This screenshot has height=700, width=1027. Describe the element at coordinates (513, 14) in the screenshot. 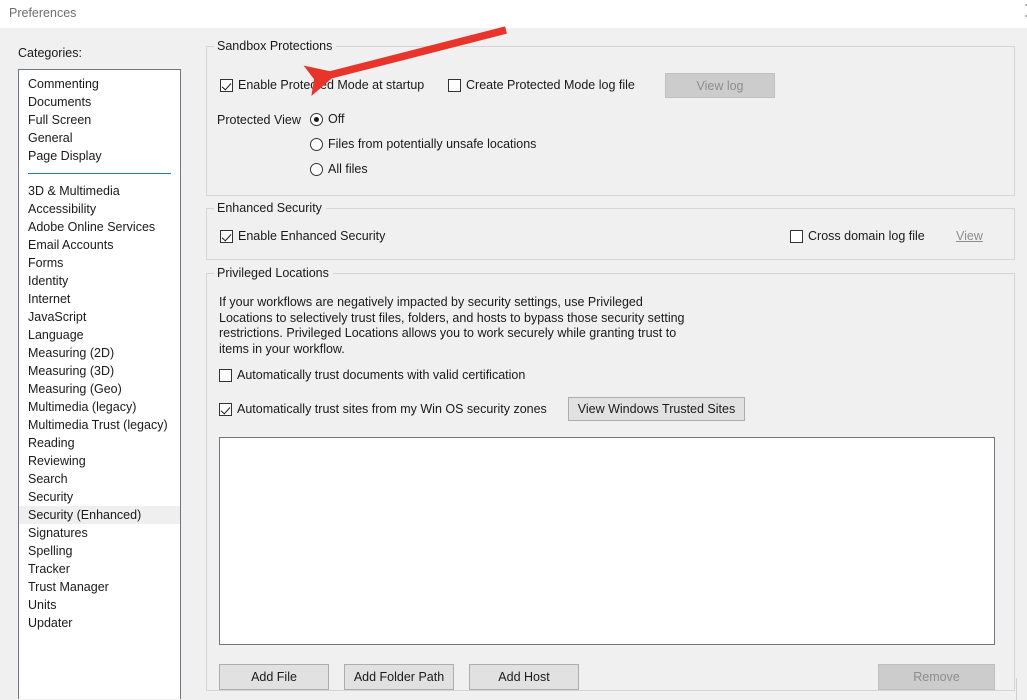

I see `window-title-bar: Preferences` at that location.